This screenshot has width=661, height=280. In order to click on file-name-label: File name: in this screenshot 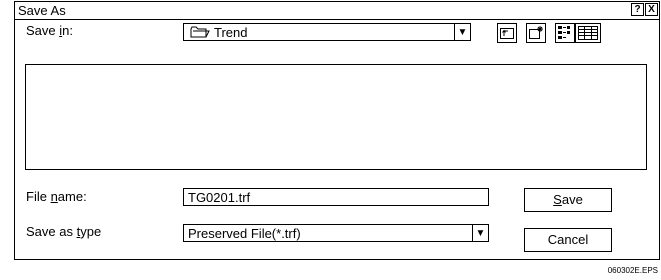, I will do `click(56, 196)`.